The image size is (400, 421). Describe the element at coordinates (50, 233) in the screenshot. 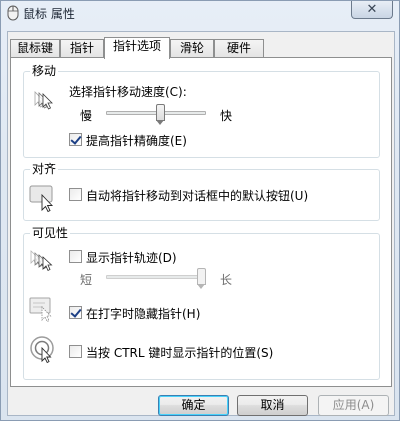

I see `visibility-group-title: 可见性` at that location.